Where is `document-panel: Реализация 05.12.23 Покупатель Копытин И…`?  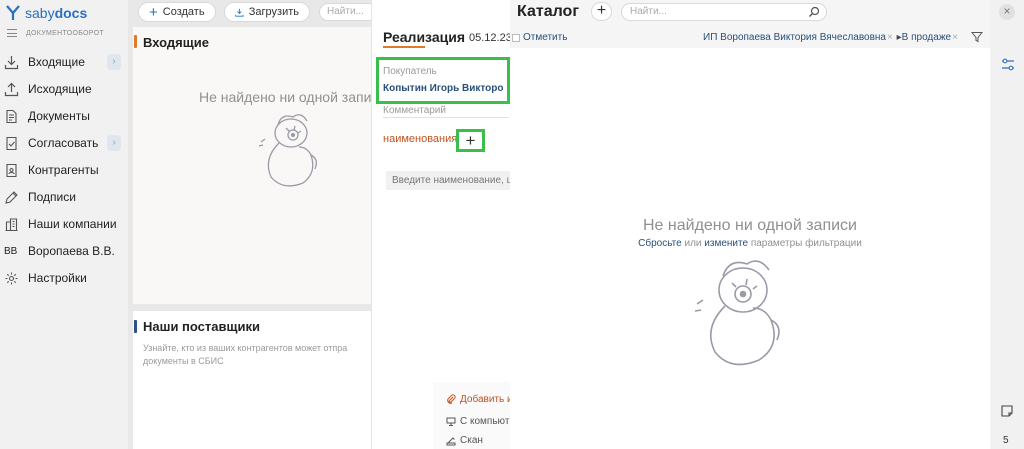 document-panel: Реализация 05.12.23 Покупатель Копытин И… is located at coordinates (442, 224).